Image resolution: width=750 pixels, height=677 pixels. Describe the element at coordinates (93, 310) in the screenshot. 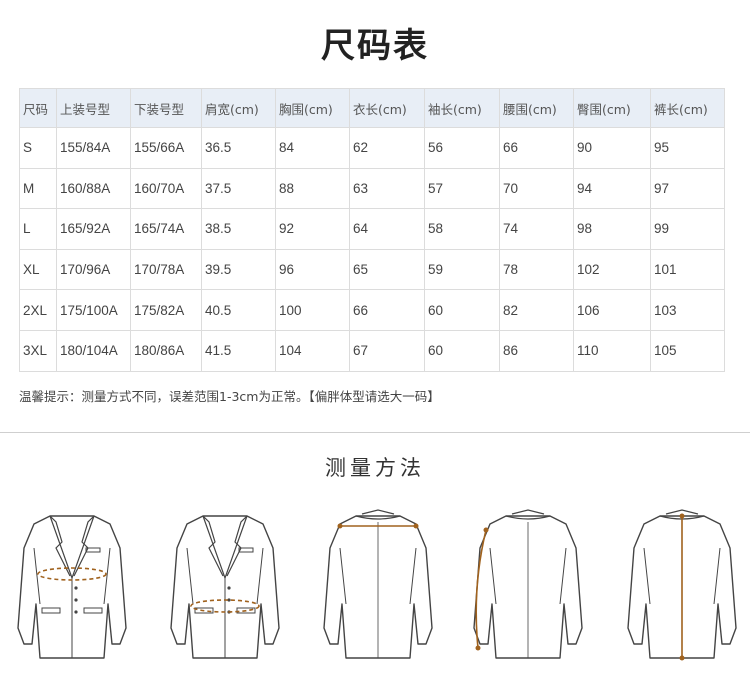

I see `table-cell: 175/100A` at that location.